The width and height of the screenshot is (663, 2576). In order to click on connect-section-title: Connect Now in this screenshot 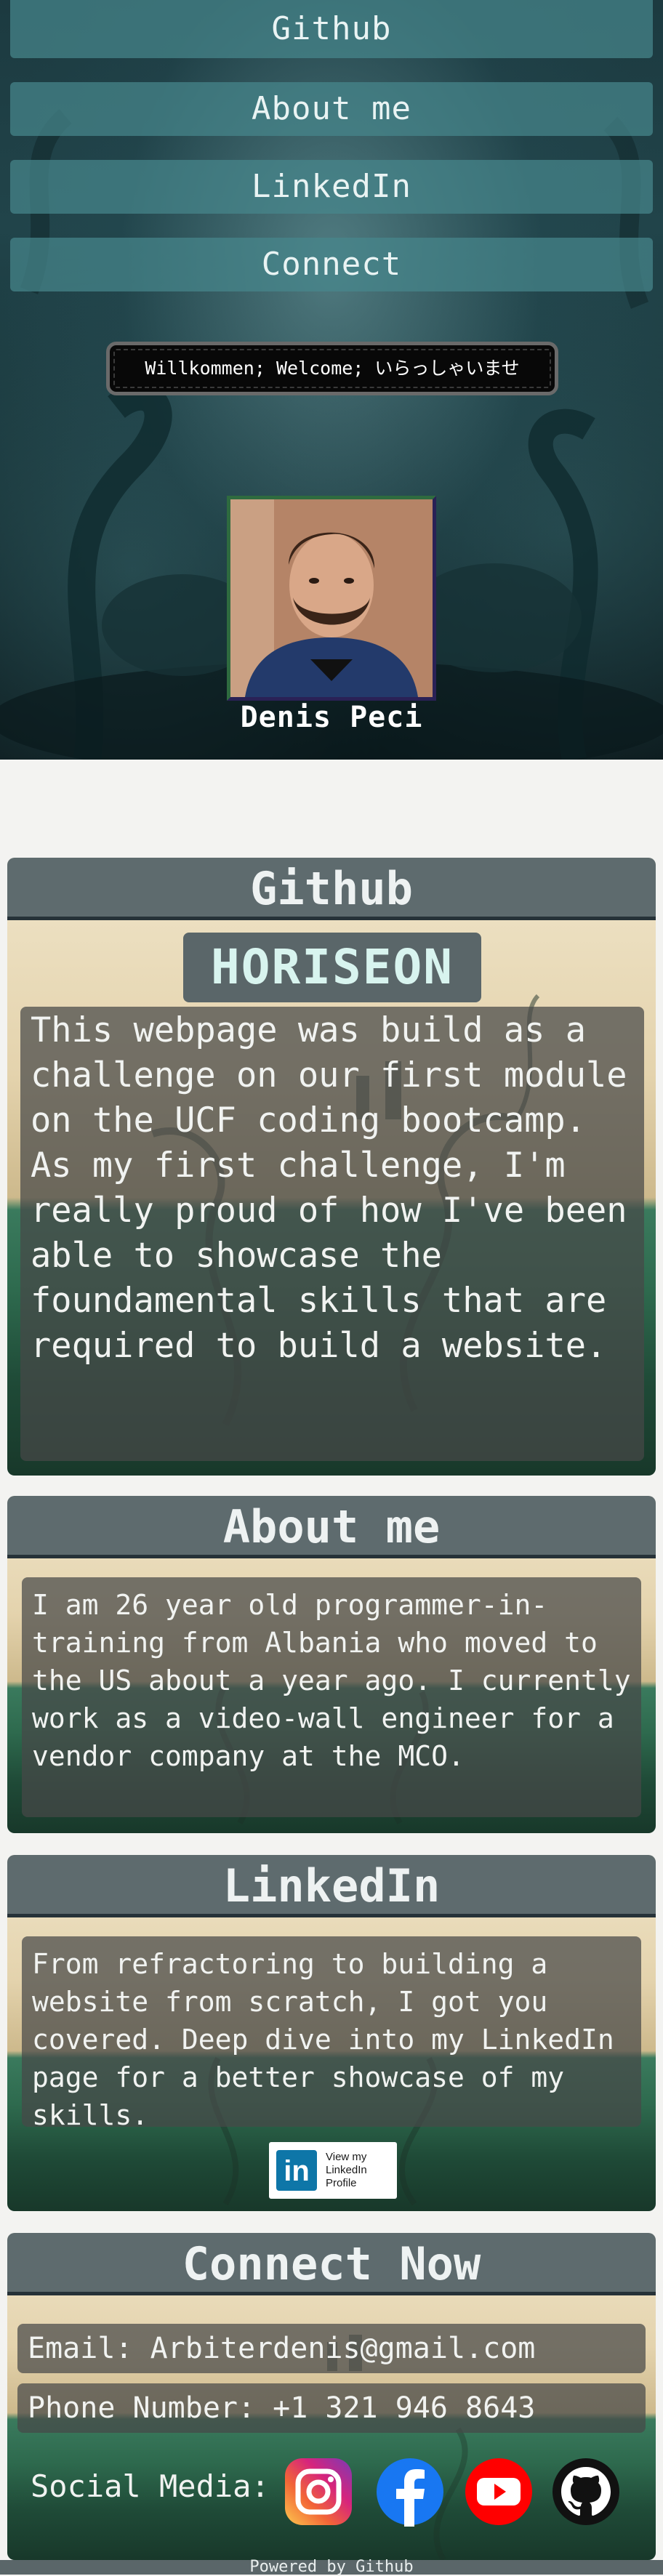, I will do `click(331, 2264)`.